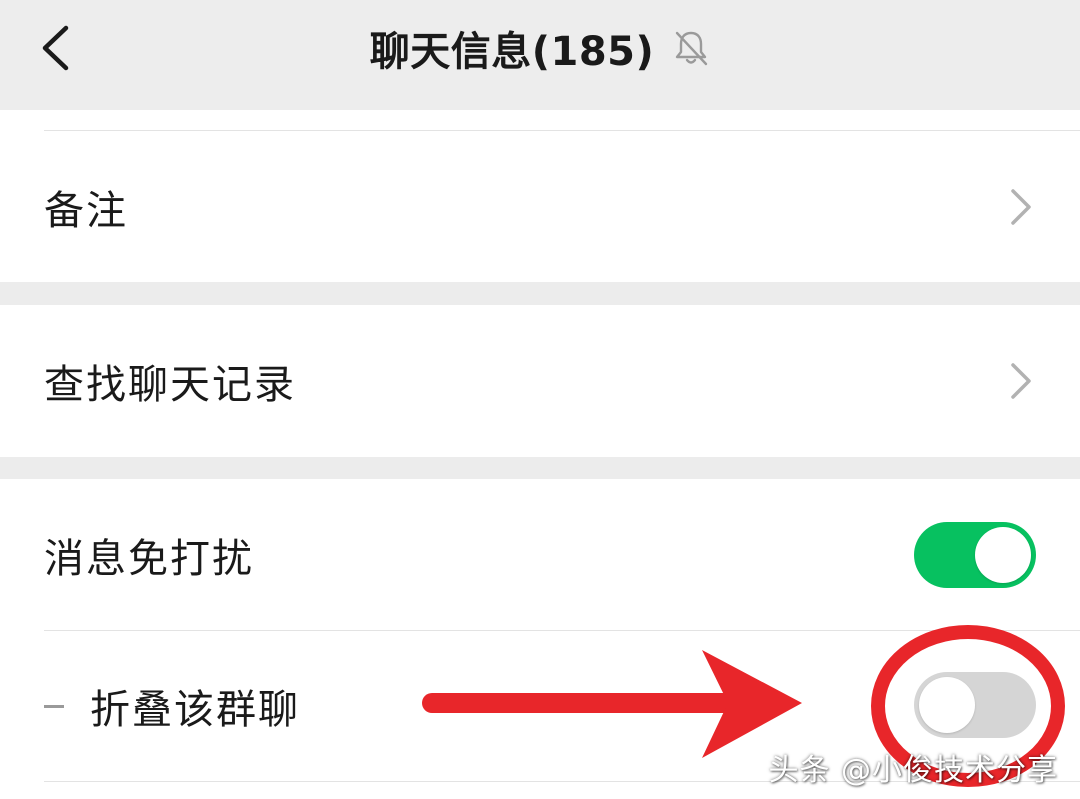 This screenshot has height=799, width=1080. What do you see at coordinates (170, 385) in the screenshot?
I see `search-history-label: 查找聊天记录` at bounding box center [170, 385].